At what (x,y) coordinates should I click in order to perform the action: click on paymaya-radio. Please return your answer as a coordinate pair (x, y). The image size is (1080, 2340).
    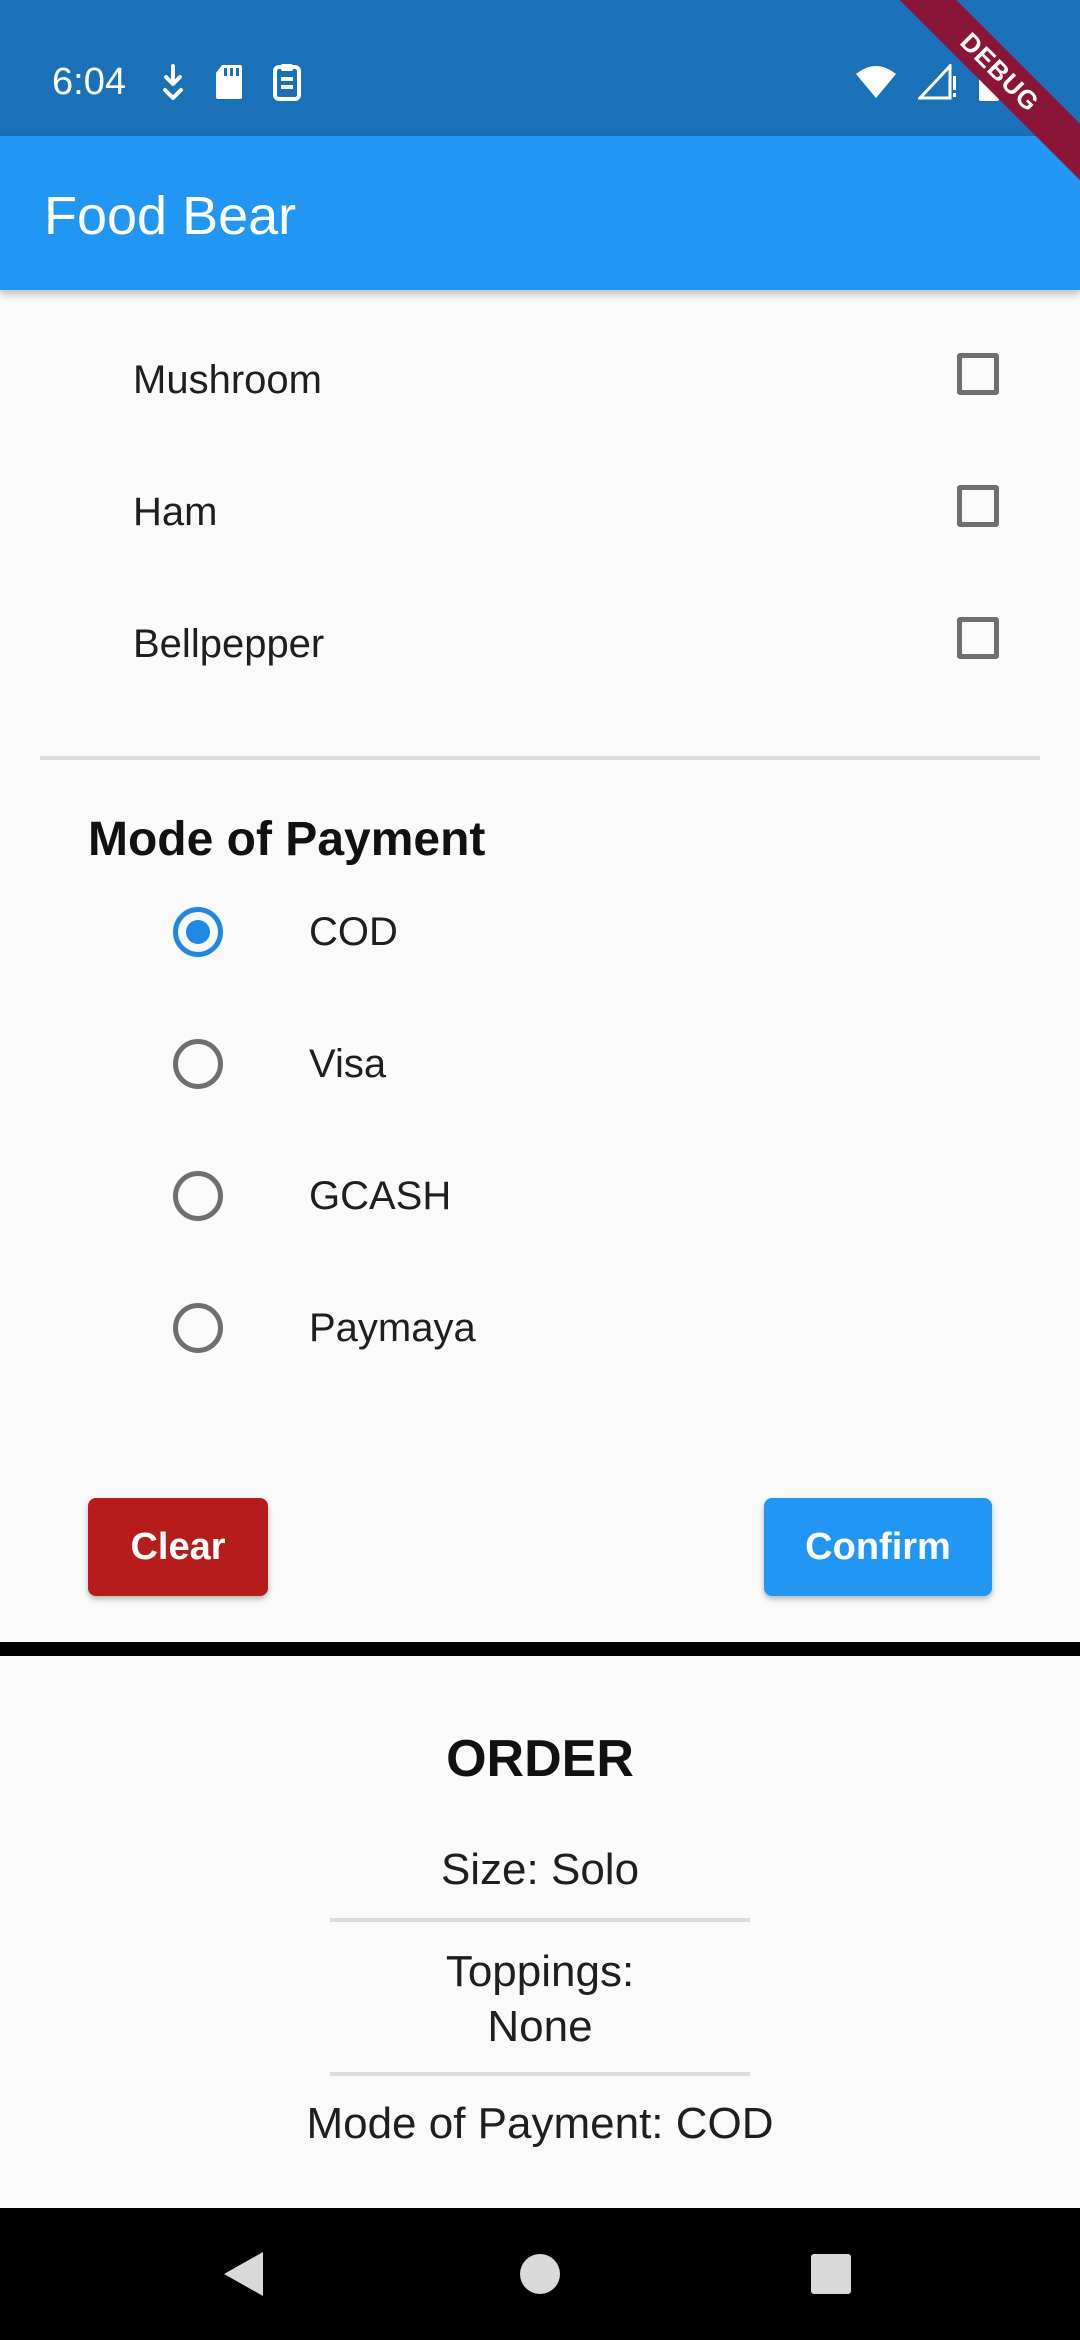
    Looking at the image, I should click on (198, 1328).